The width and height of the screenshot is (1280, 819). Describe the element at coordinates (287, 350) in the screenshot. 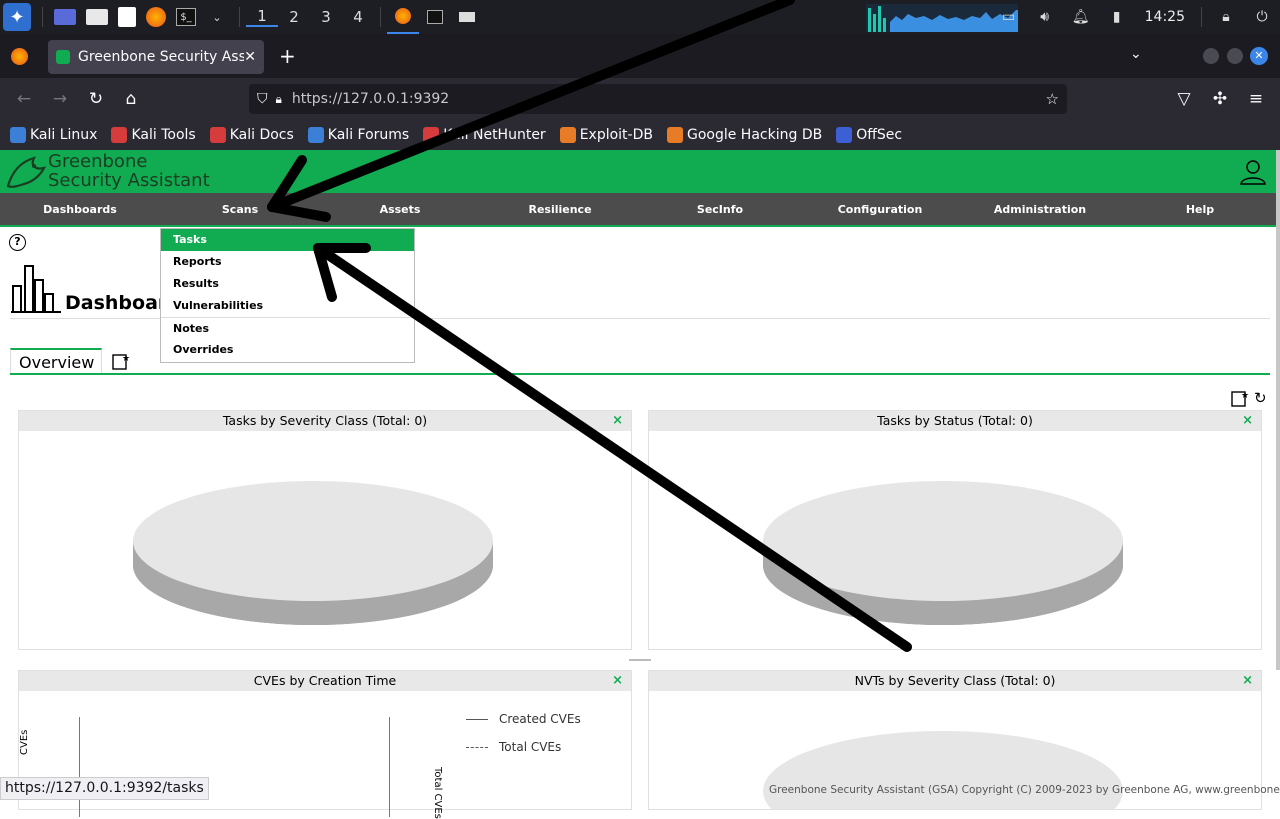

I see `dropdown-item-overrides: Overrides` at that location.